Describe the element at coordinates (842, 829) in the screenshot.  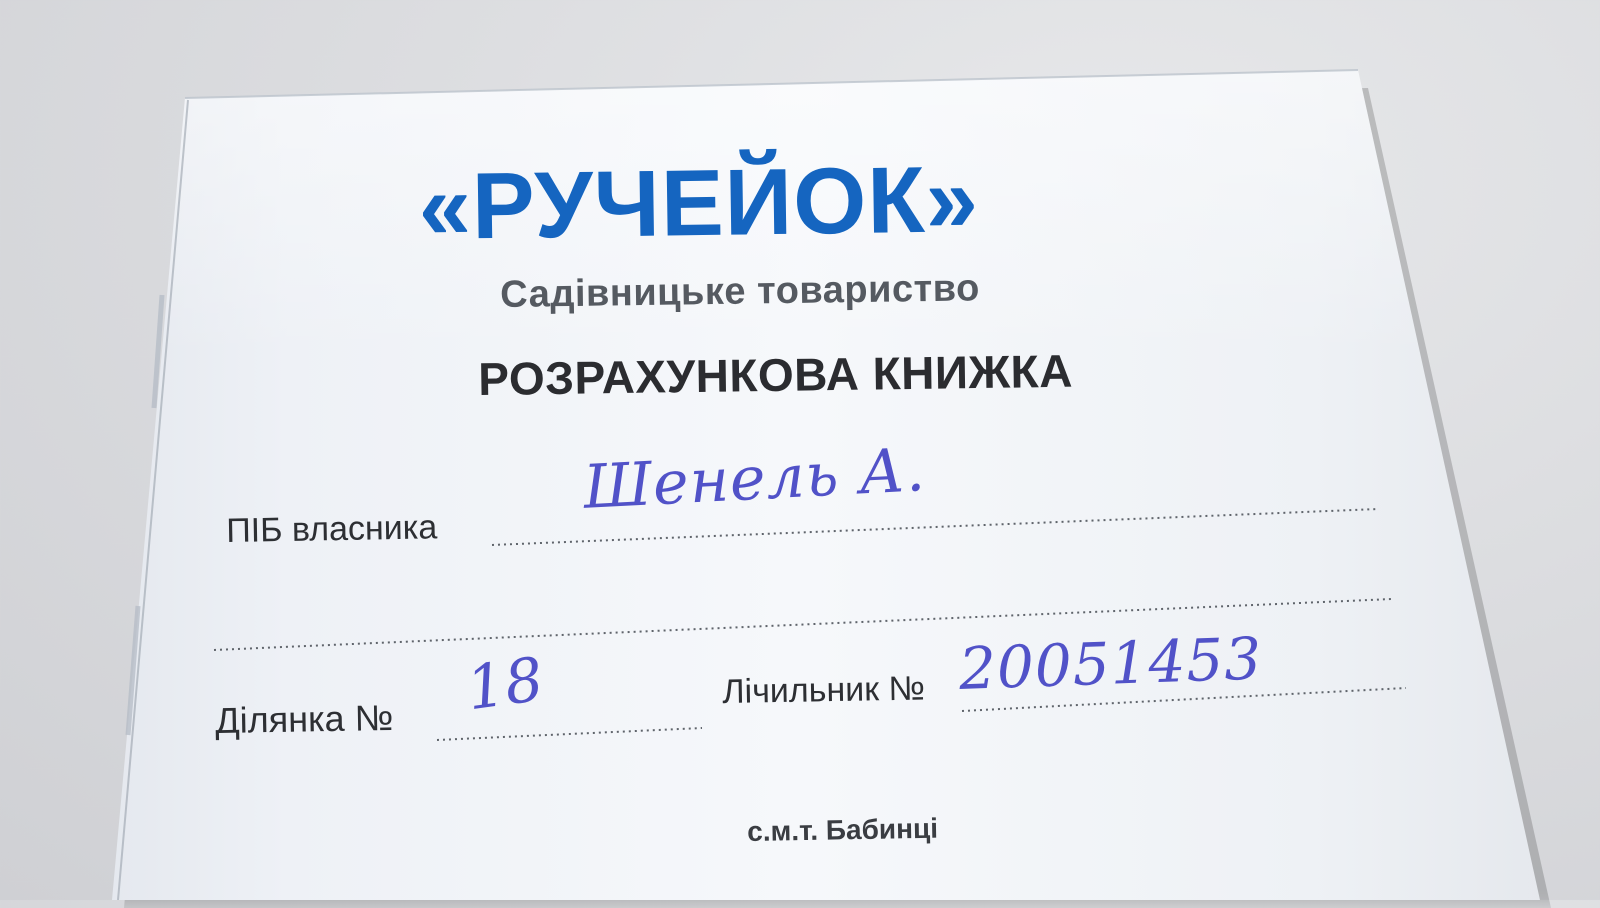
I see `location-text: с.м.т. Бабинці` at that location.